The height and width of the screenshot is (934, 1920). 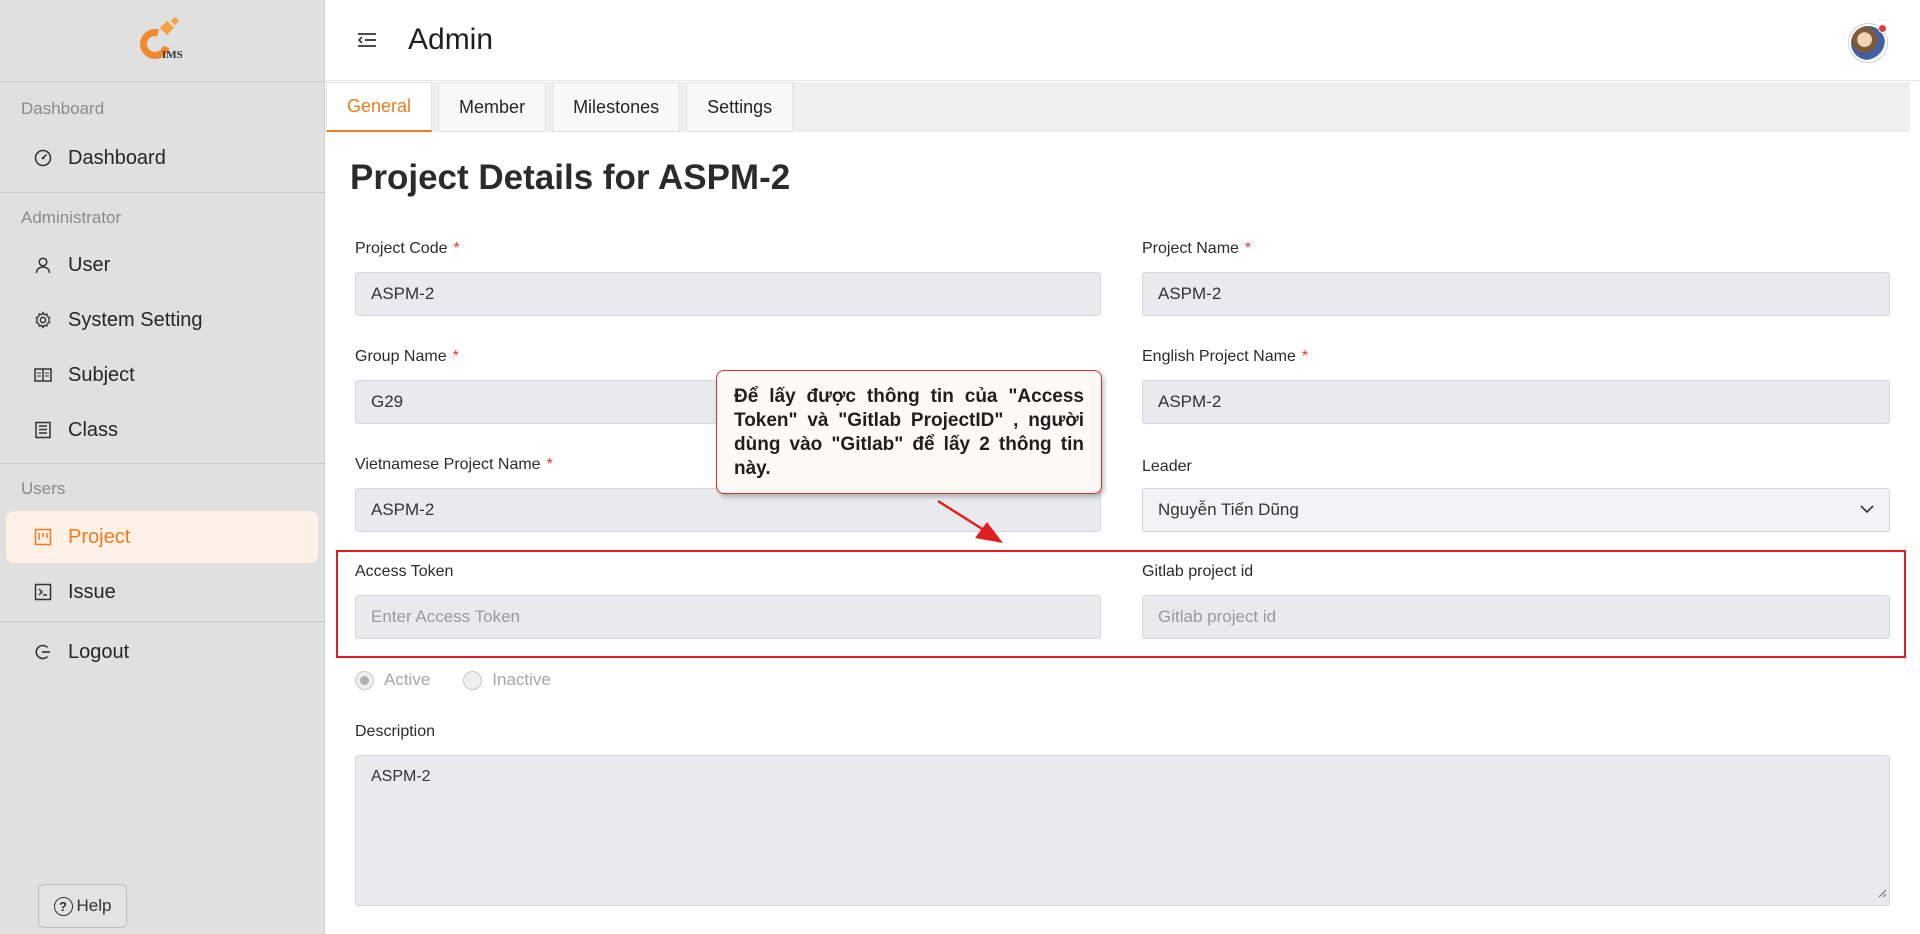 I want to click on gear-icon, so click(x=43, y=320).